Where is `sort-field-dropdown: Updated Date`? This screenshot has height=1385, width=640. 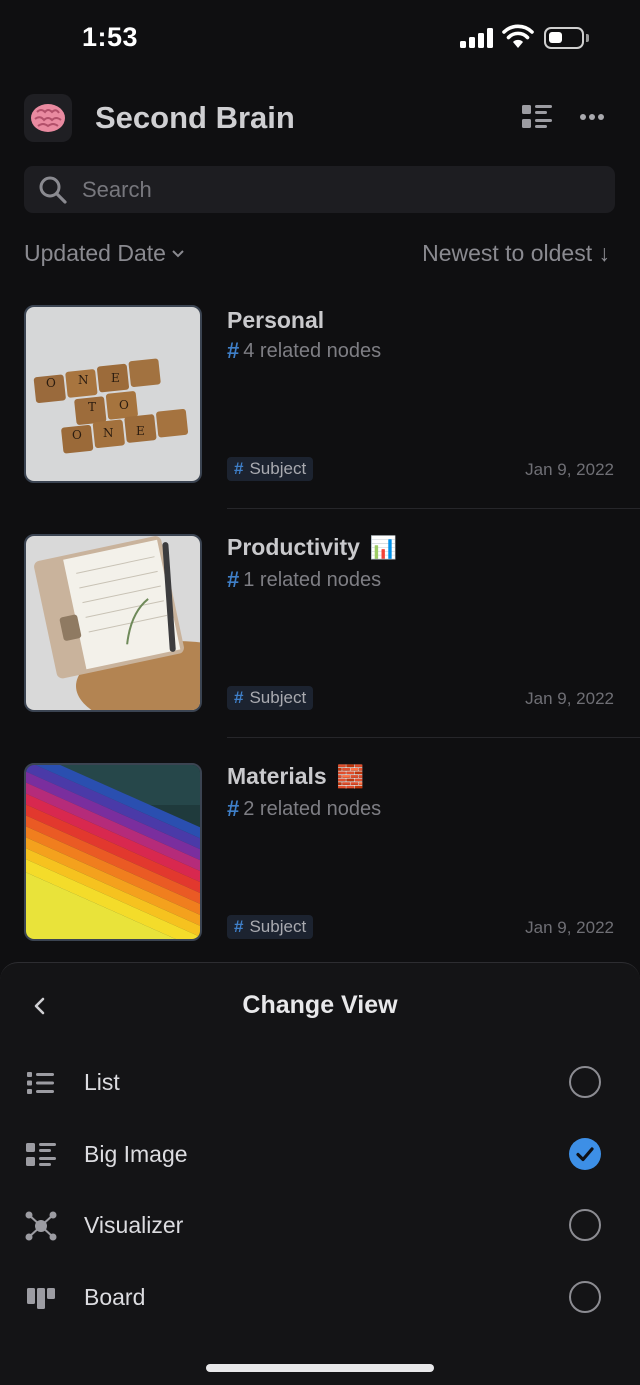 sort-field-dropdown: Updated Date is located at coordinates (104, 253).